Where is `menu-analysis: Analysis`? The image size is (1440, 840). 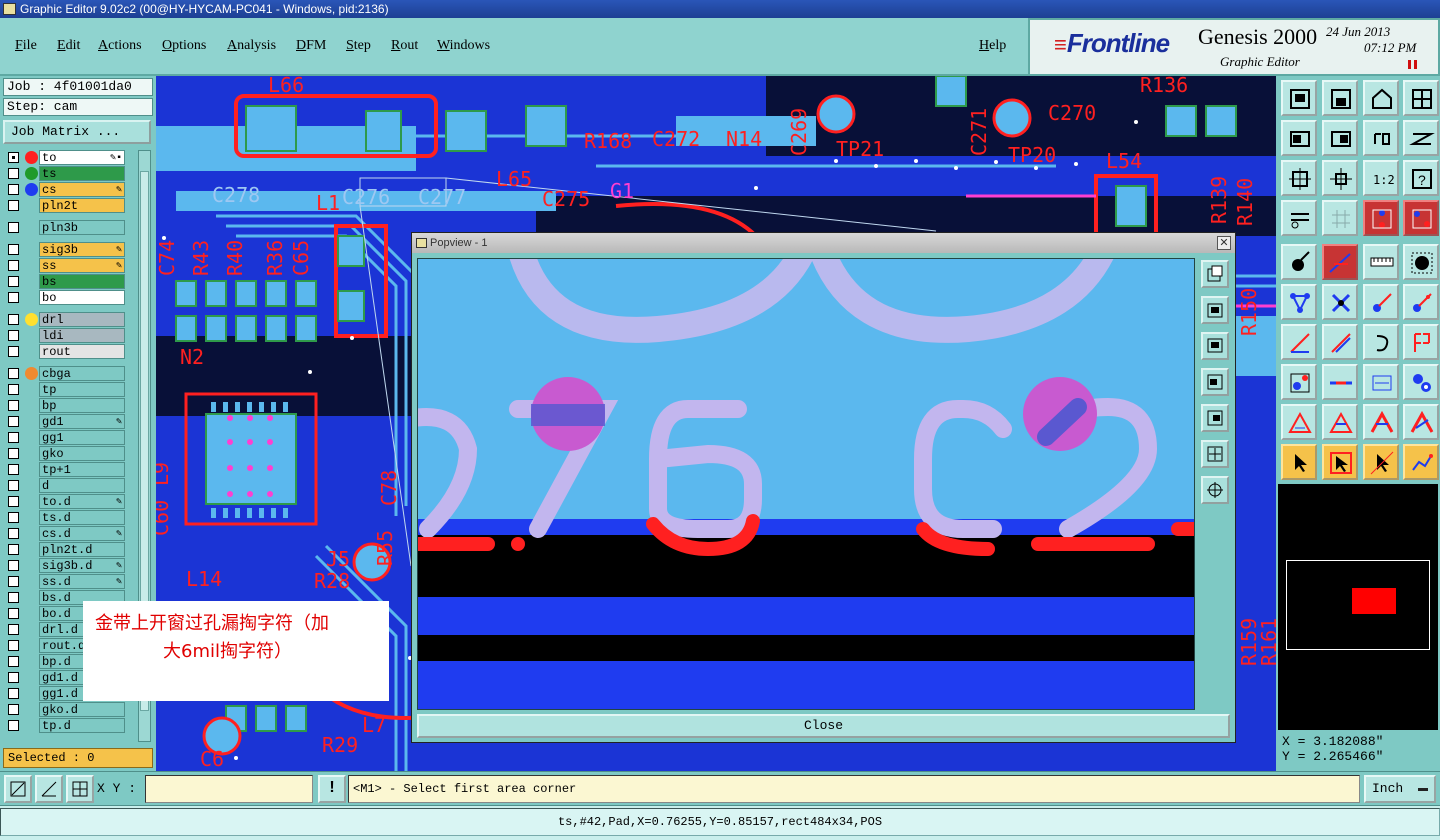
menu-analysis: Analysis is located at coordinates (251, 46).